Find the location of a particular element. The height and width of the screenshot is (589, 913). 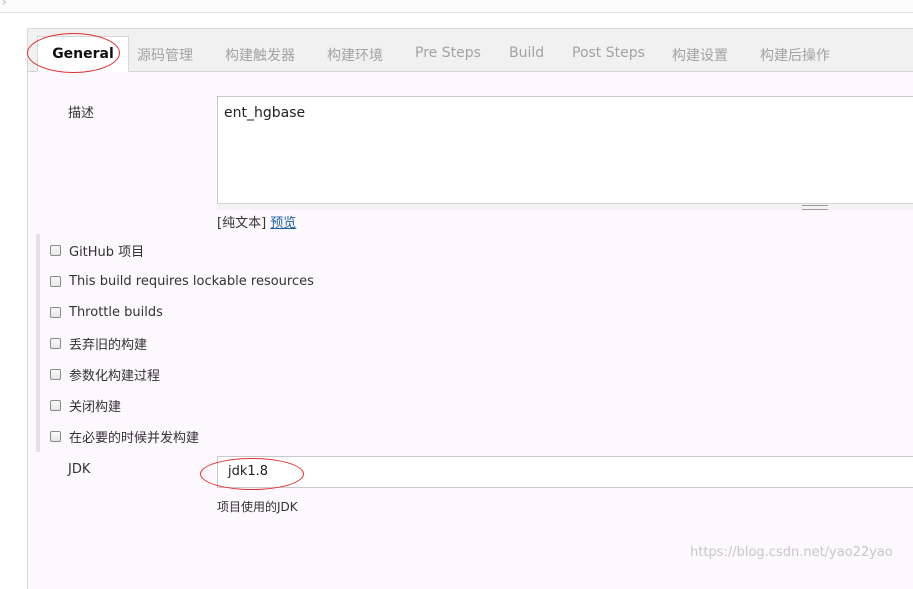

option-discard-old-builds: 丢弃旧的构建 is located at coordinates (98, 343).